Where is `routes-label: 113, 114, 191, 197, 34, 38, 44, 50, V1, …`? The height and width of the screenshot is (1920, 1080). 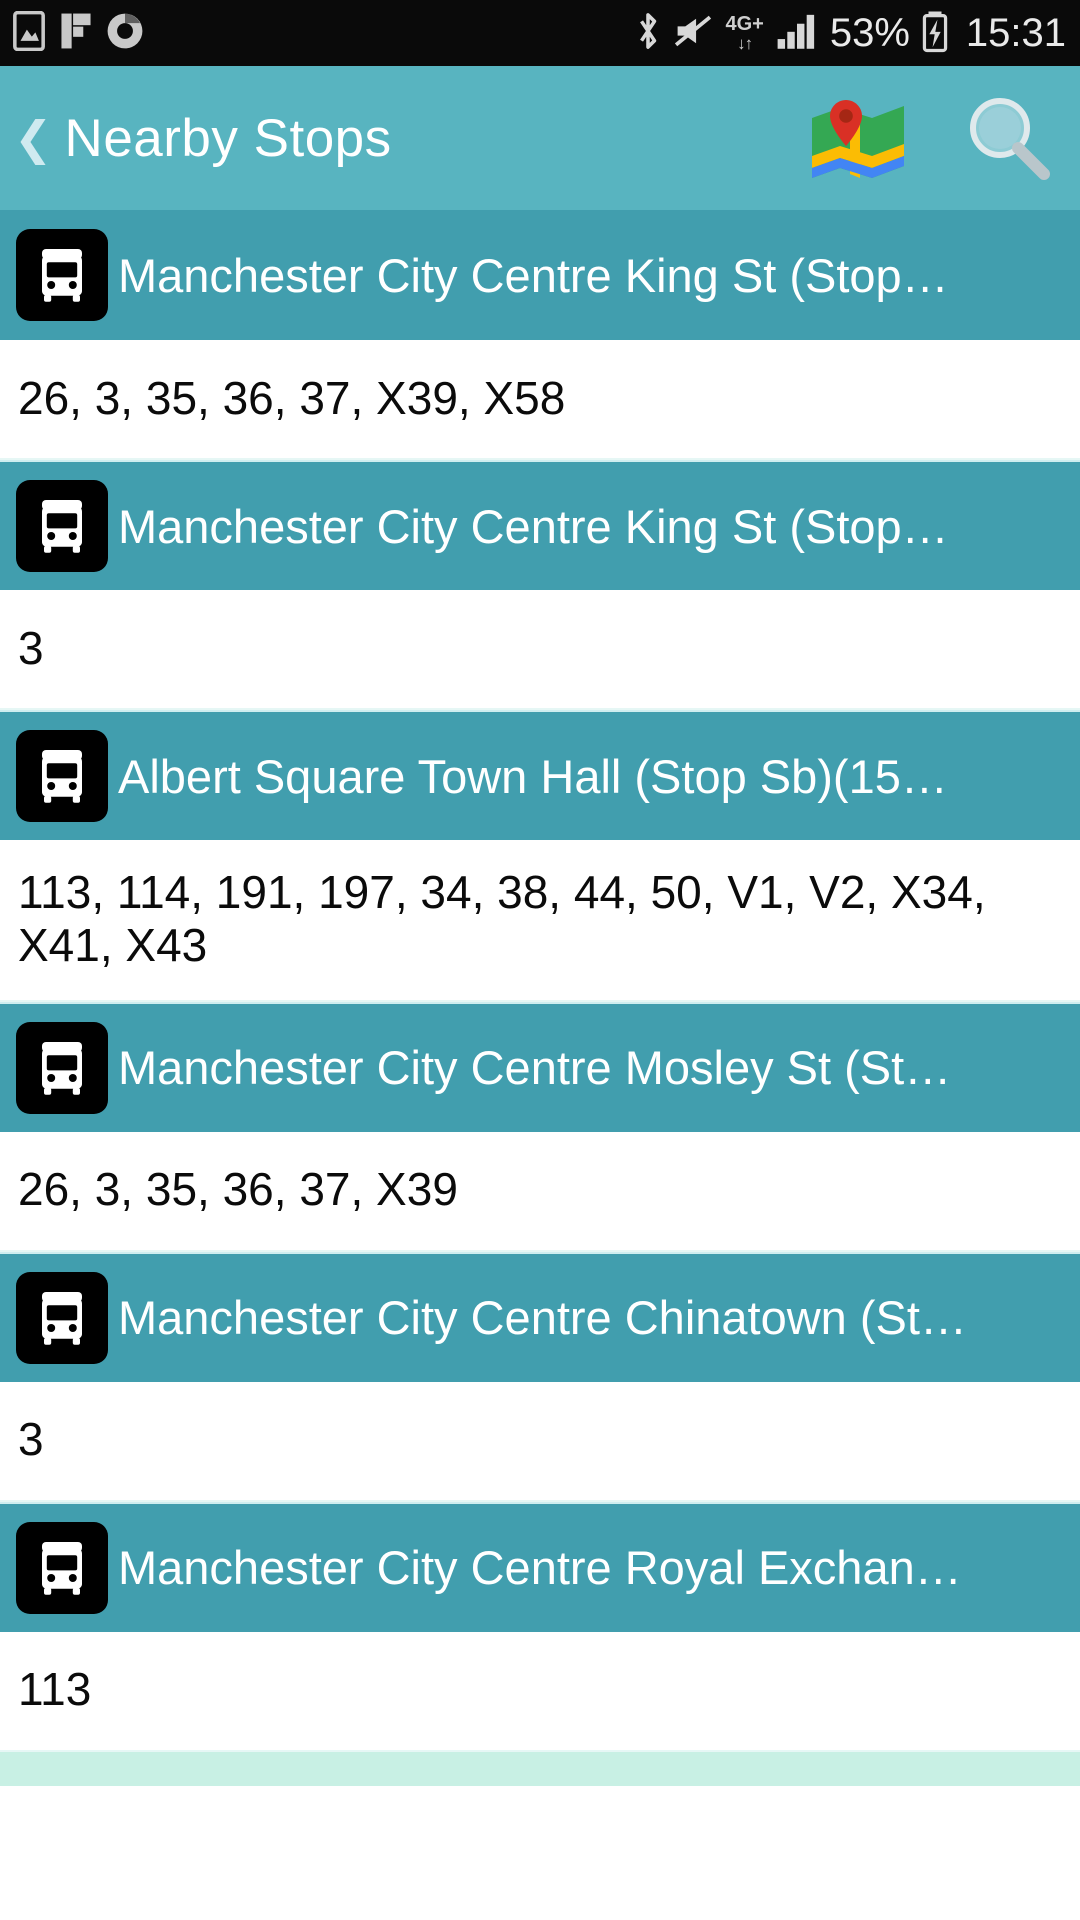
routes-label: 113, 114, 191, 197, 34, 38, 44, 50, V1, … is located at coordinates (502, 918).